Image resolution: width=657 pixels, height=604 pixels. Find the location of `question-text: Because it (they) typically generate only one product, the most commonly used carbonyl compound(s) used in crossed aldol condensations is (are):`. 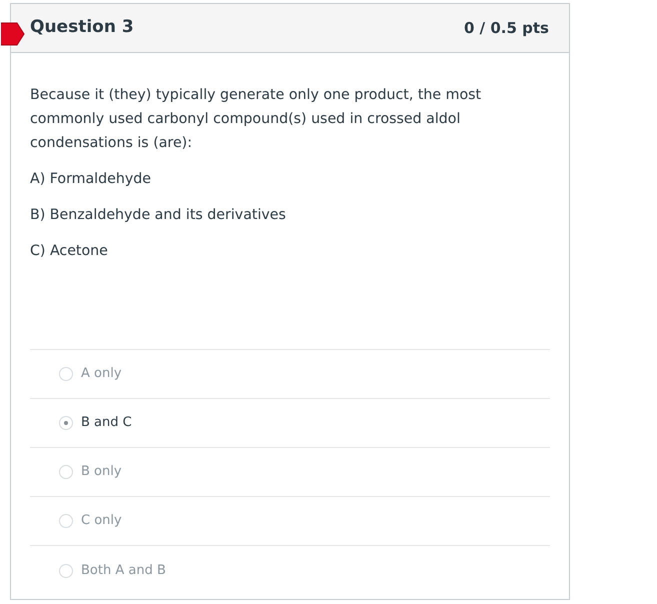

question-text: Because it (they) typically generate only one product, the most commonly used carbonyl compound(s) used in crossed aldol condensations is (are): is located at coordinates (256, 119).